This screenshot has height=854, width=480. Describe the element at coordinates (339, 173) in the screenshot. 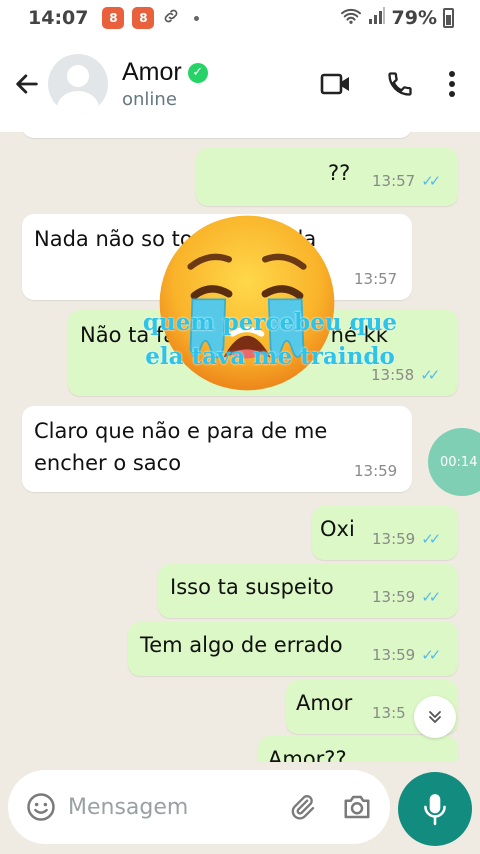

I see `message-text: ??` at that location.